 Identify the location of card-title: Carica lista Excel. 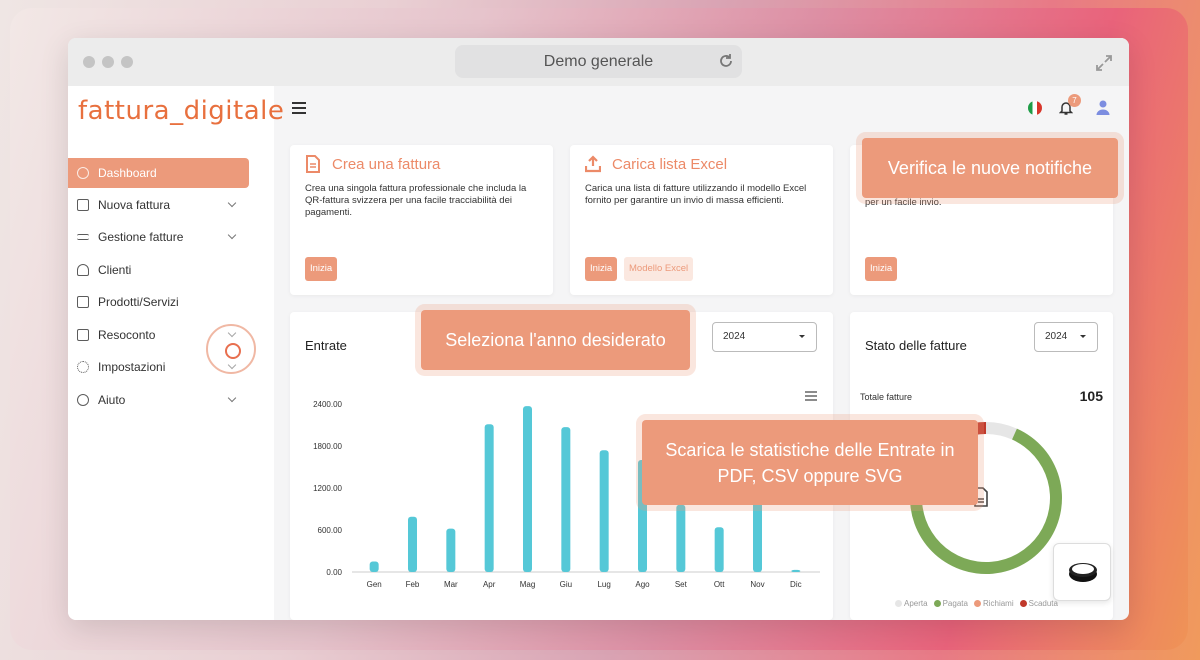
(670, 164).